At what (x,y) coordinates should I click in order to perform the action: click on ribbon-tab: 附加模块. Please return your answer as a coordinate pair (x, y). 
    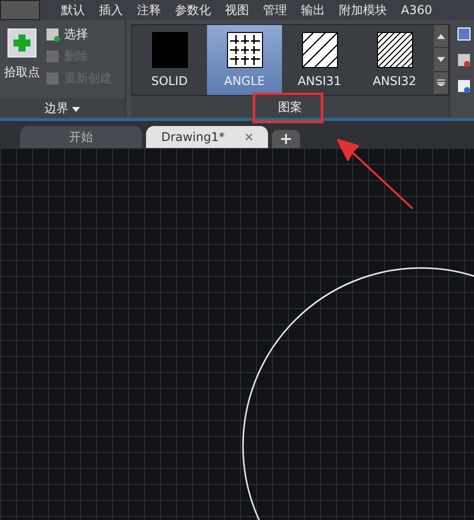
    Looking at the image, I should click on (363, 10).